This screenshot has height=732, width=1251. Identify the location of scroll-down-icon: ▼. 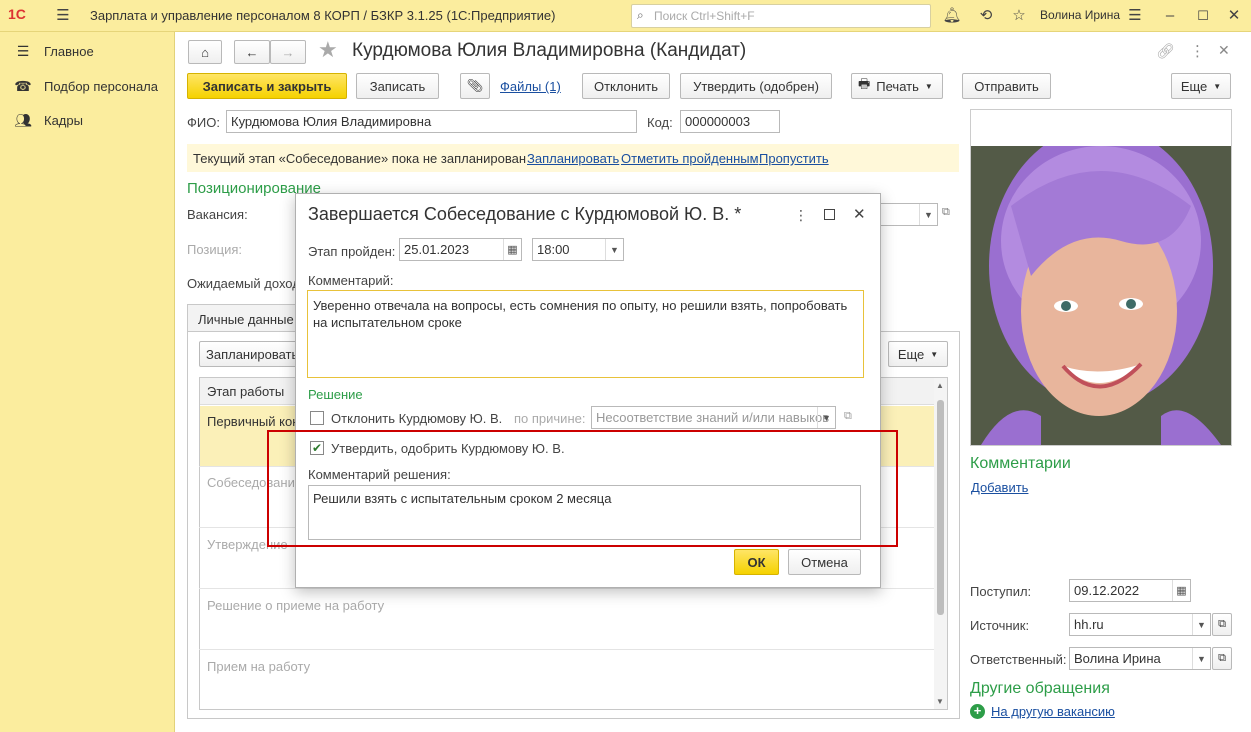
(940, 701).